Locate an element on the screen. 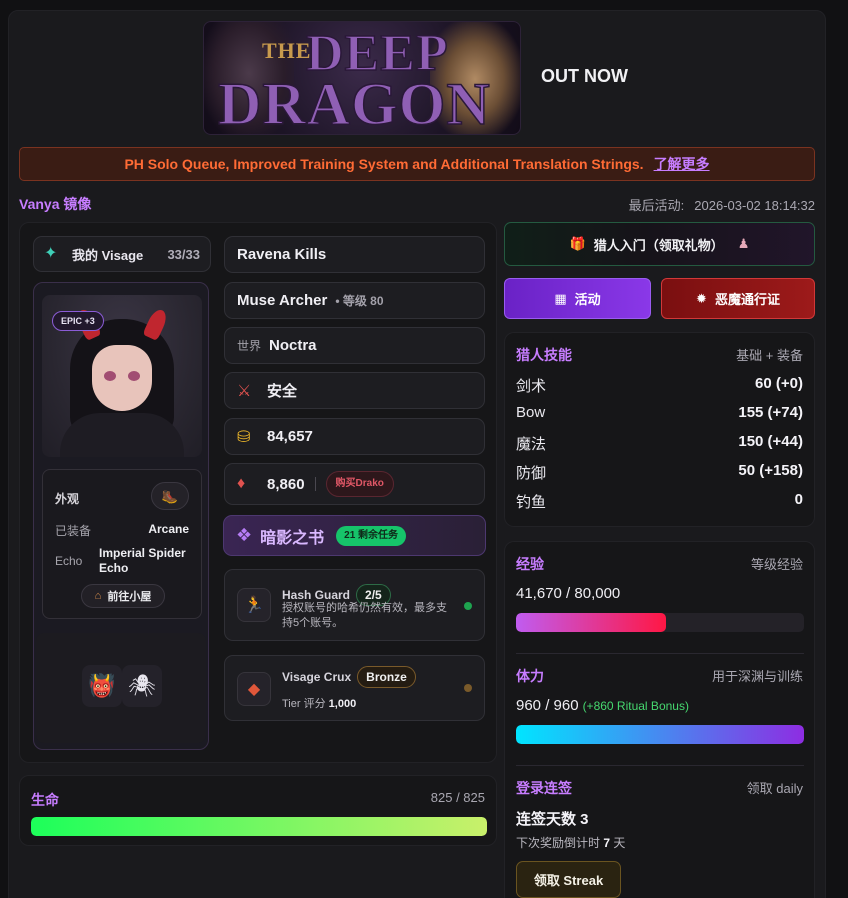  gift-button-label: 猎人入门（领取礼物） is located at coordinates (658, 245).